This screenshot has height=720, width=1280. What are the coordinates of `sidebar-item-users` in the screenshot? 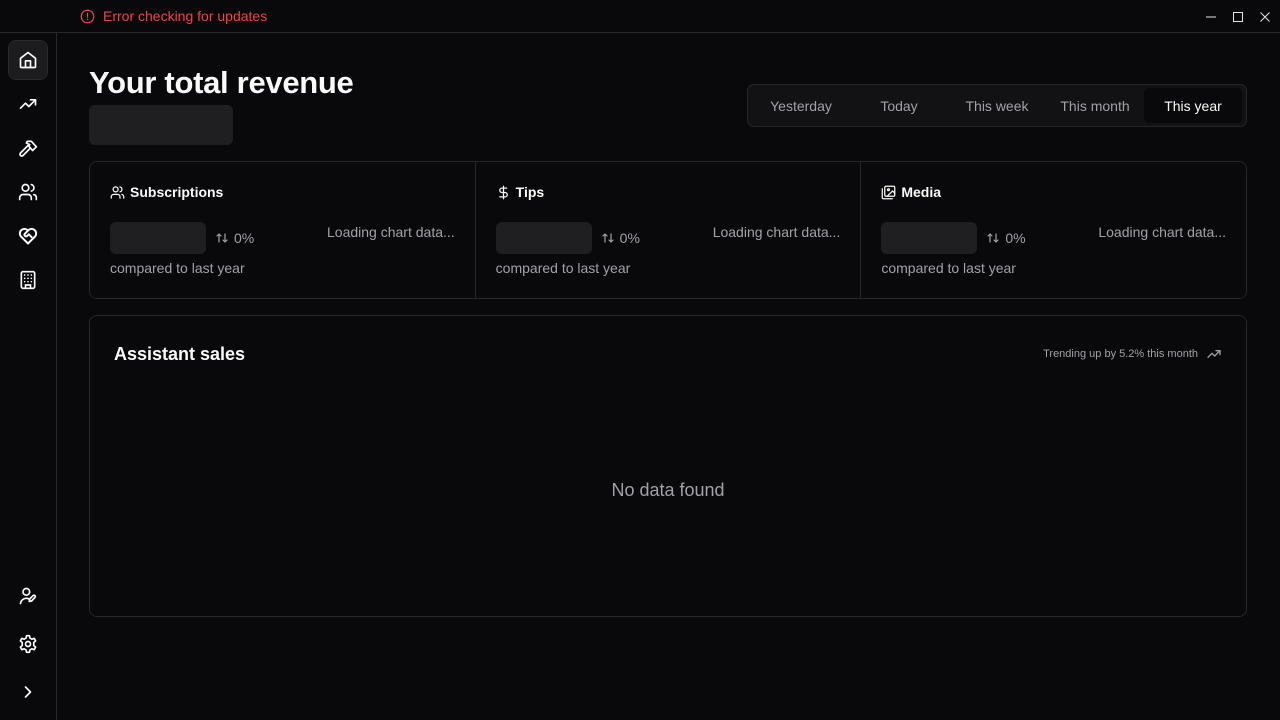 It's located at (28, 192).